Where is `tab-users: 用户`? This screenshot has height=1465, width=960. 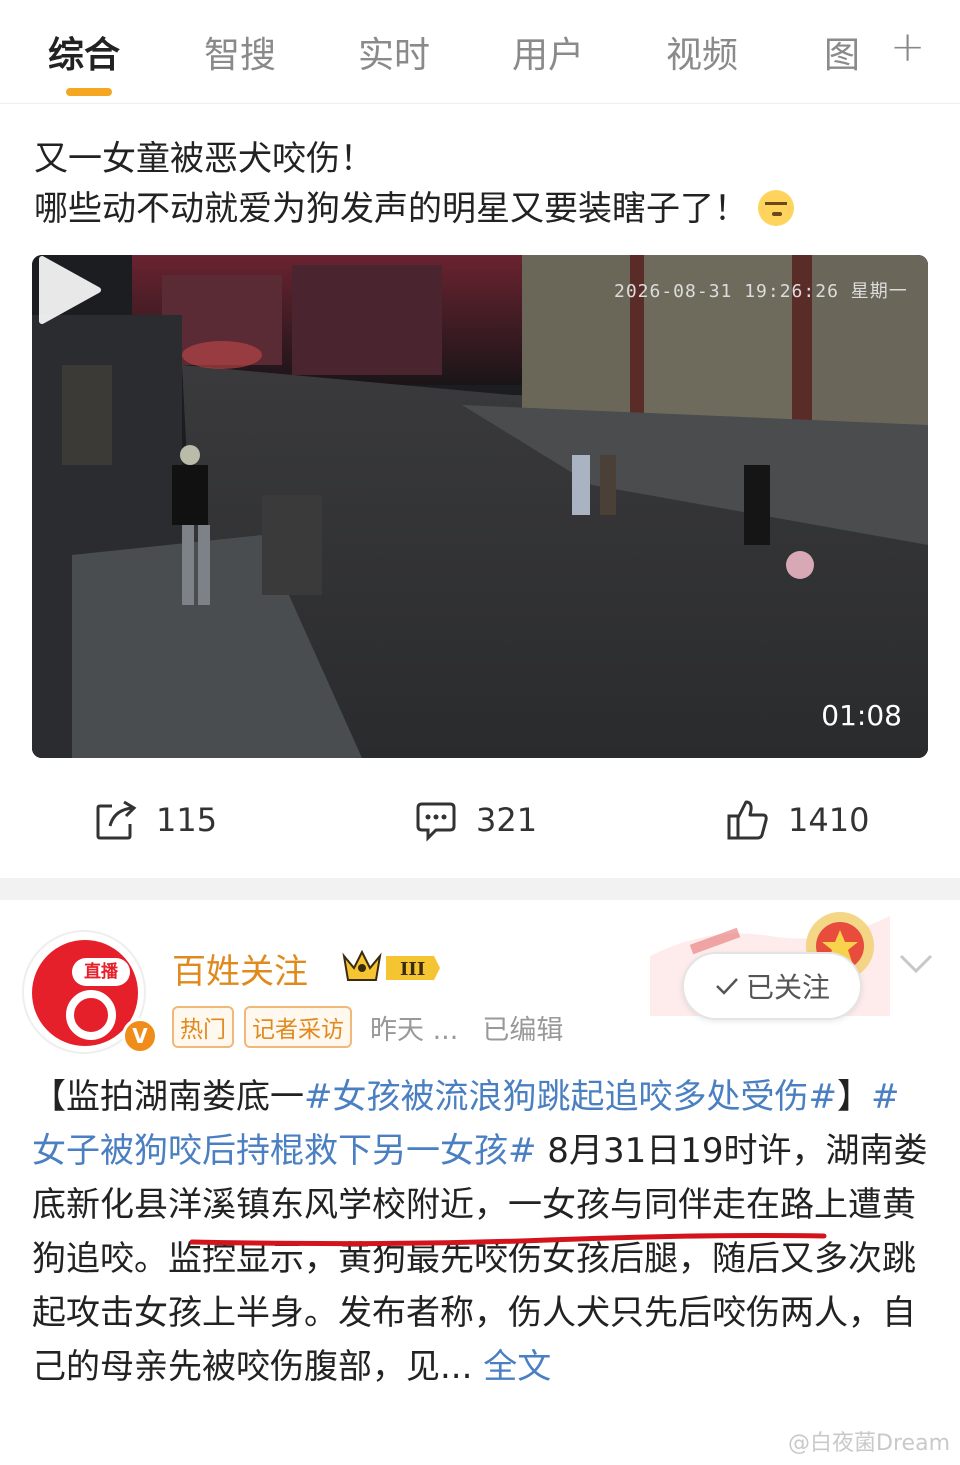
tab-users: 用户 is located at coordinates (548, 52).